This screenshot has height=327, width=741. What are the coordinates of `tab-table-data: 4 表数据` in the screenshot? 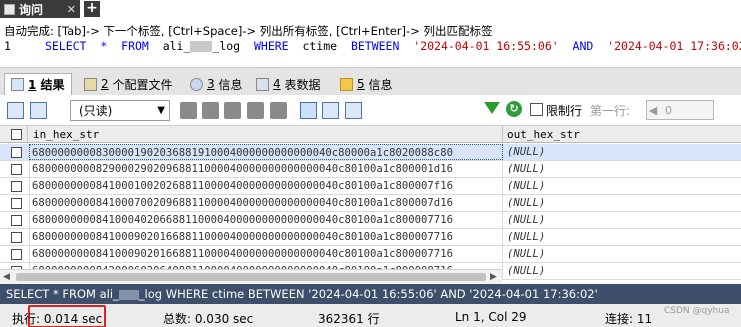 It's located at (288, 84).